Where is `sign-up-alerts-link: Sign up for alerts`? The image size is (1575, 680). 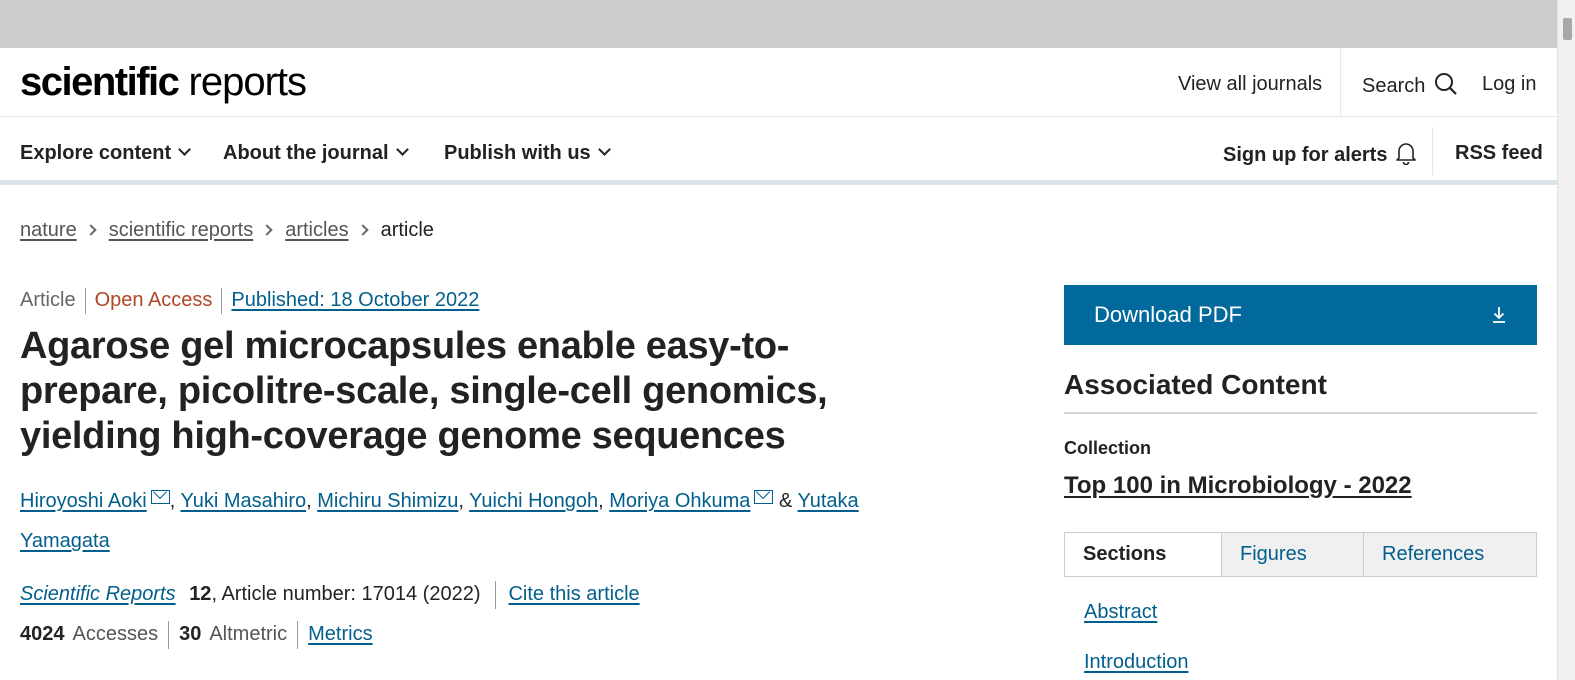
sign-up-alerts-link: Sign up for alerts is located at coordinates (1320, 154).